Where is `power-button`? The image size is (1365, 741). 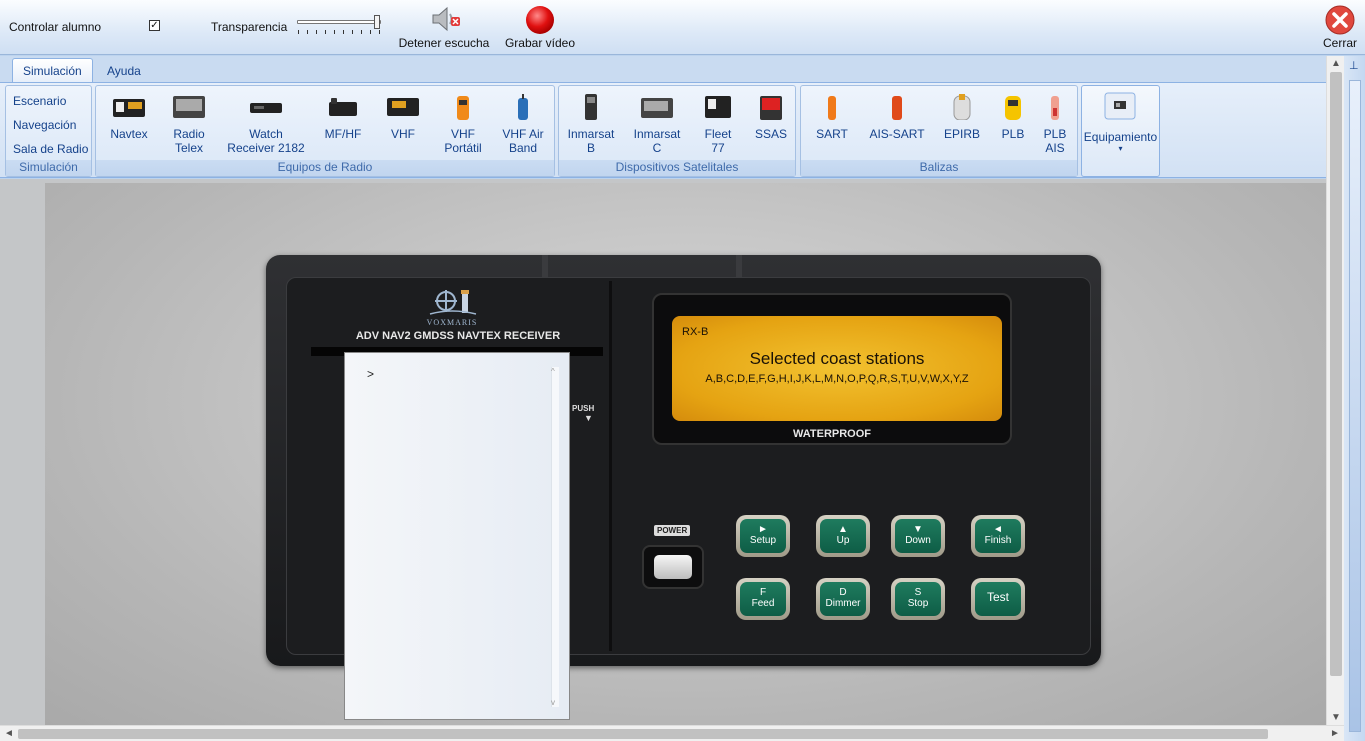 power-button is located at coordinates (673, 567).